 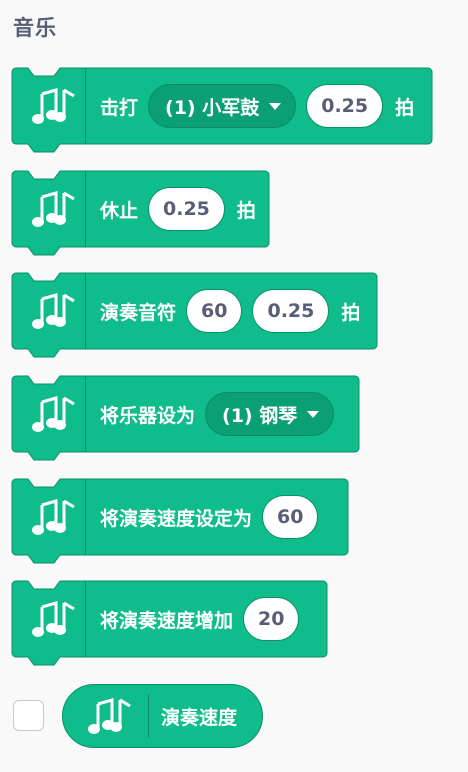 I want to click on rest-beats-input: 0.25, so click(x=186, y=209).